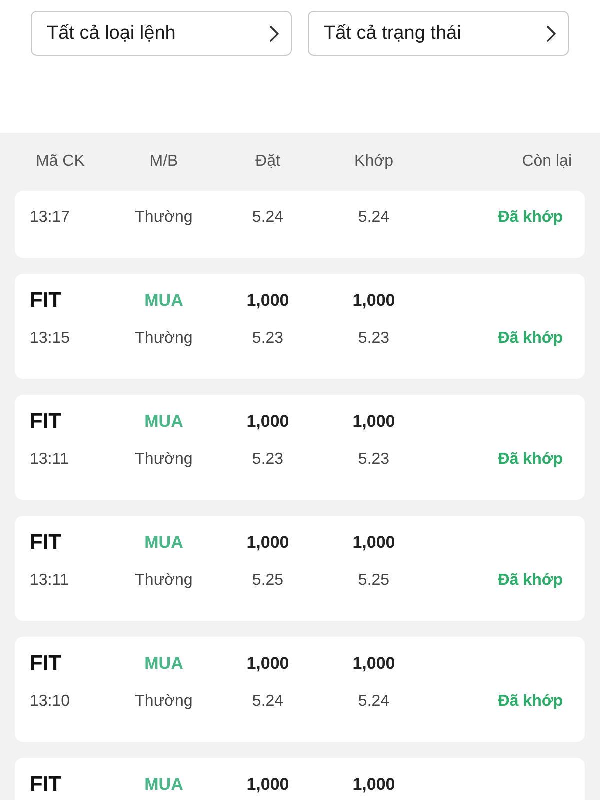 The height and width of the screenshot is (800, 600). What do you see at coordinates (300, 568) in the screenshot?
I see `order-card: FIT MUA 1,000 1,000 13:11 Thường 5.25 5.25 Đã khớp` at bounding box center [300, 568].